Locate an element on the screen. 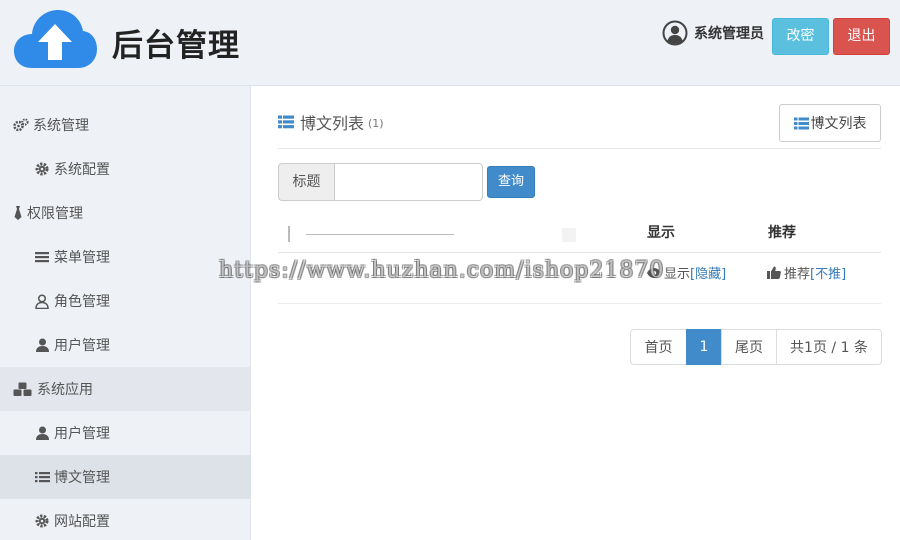 The image size is (900, 540). pagination-summary: 共1页 / 1 条 is located at coordinates (829, 347).